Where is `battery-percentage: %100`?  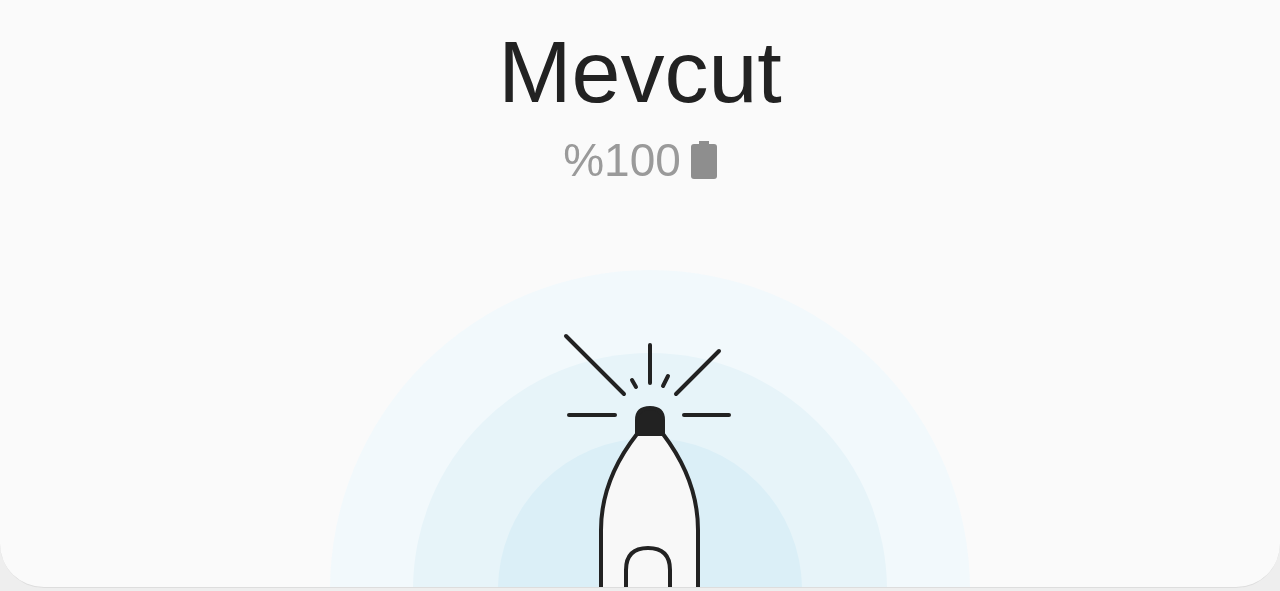 battery-percentage: %100 is located at coordinates (622, 160).